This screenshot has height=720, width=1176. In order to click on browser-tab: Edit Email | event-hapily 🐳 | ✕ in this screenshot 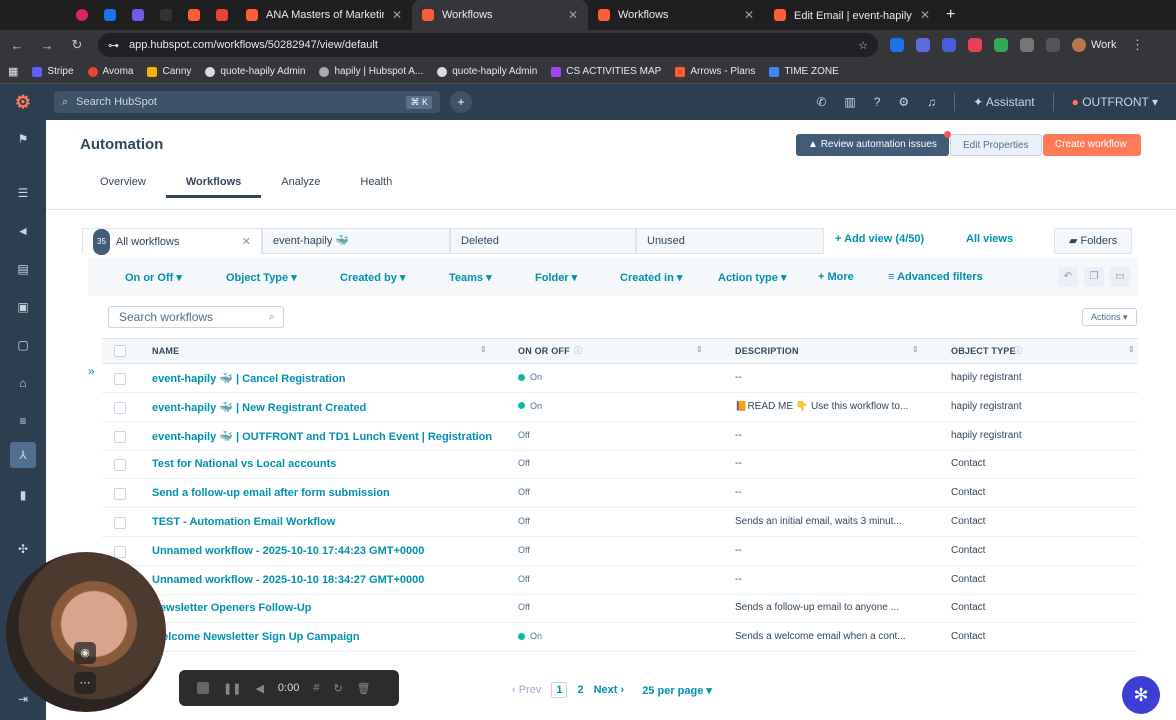, I will do `click(852, 15)`.